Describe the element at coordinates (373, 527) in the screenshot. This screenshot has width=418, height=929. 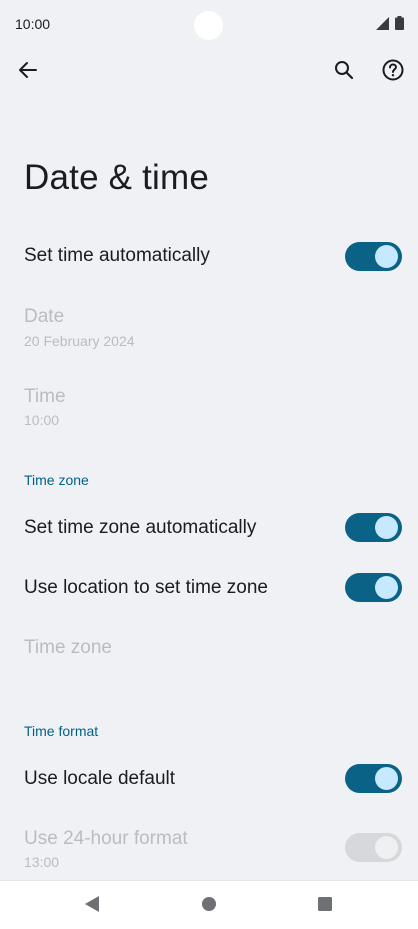
I see `set-time-zone-automatically-switch` at that location.